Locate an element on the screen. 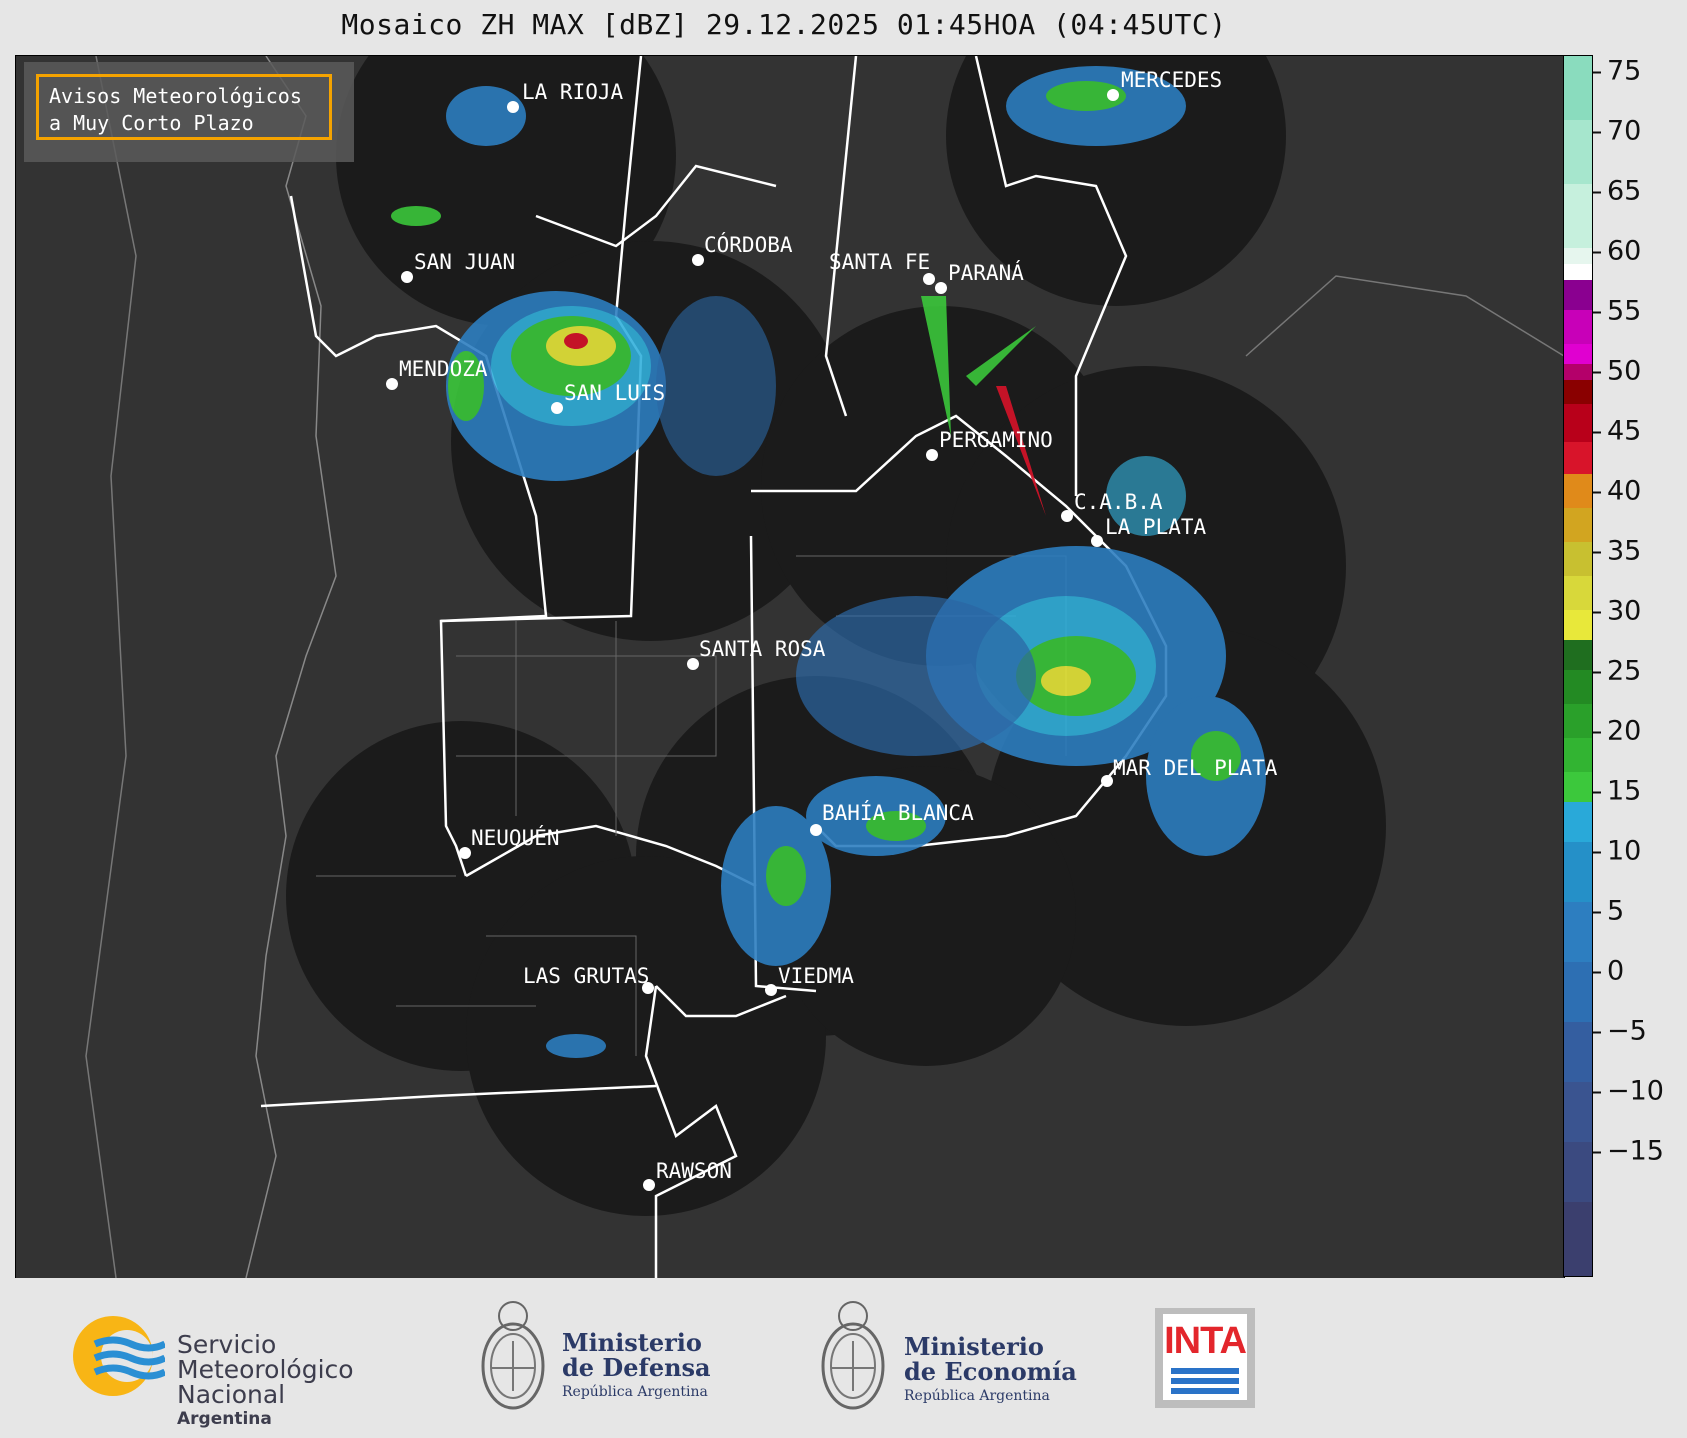 The width and height of the screenshot is (1687, 1438). city-label-bahia-blanca: BAHÍA BLANCA is located at coordinates (898, 812).